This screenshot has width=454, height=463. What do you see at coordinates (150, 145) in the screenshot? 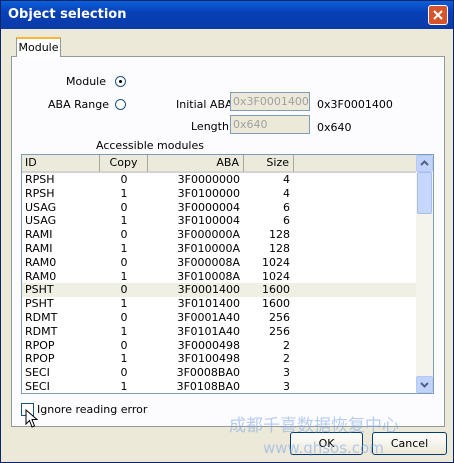
I see `accessible-modules-title: Accessible modules` at bounding box center [150, 145].